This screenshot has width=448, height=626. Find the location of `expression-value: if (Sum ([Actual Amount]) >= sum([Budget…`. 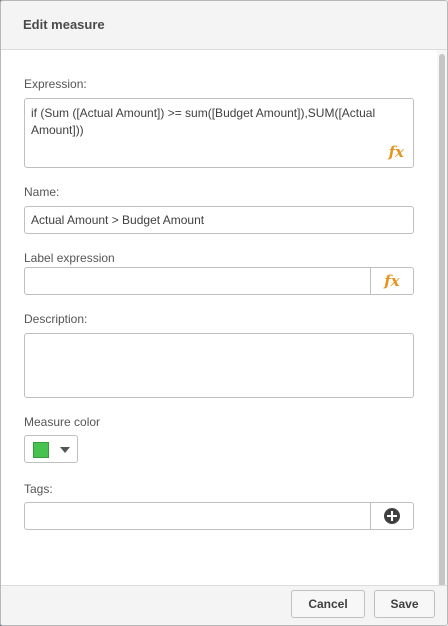

expression-value: if (Sum ([Actual Amount]) >= sum([Budget… is located at coordinates (203, 121).